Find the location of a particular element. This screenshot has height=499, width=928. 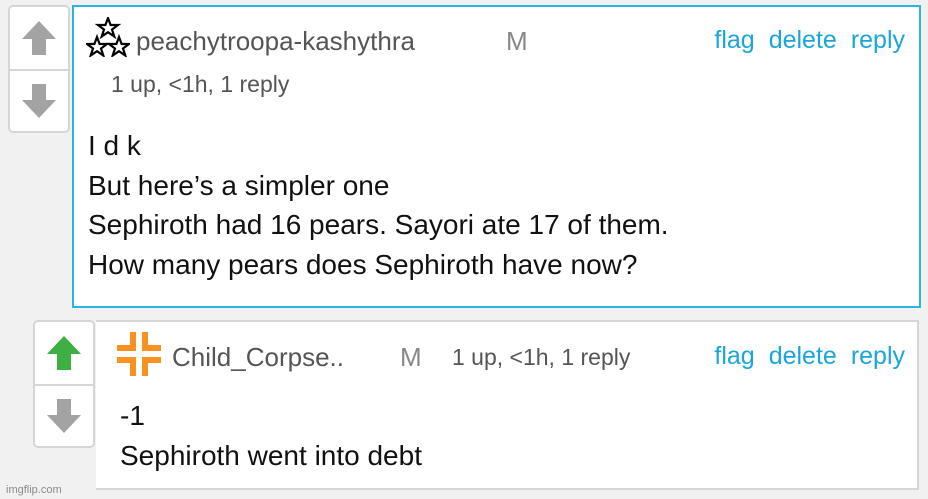

three-stars-icon is located at coordinates (108, 37).